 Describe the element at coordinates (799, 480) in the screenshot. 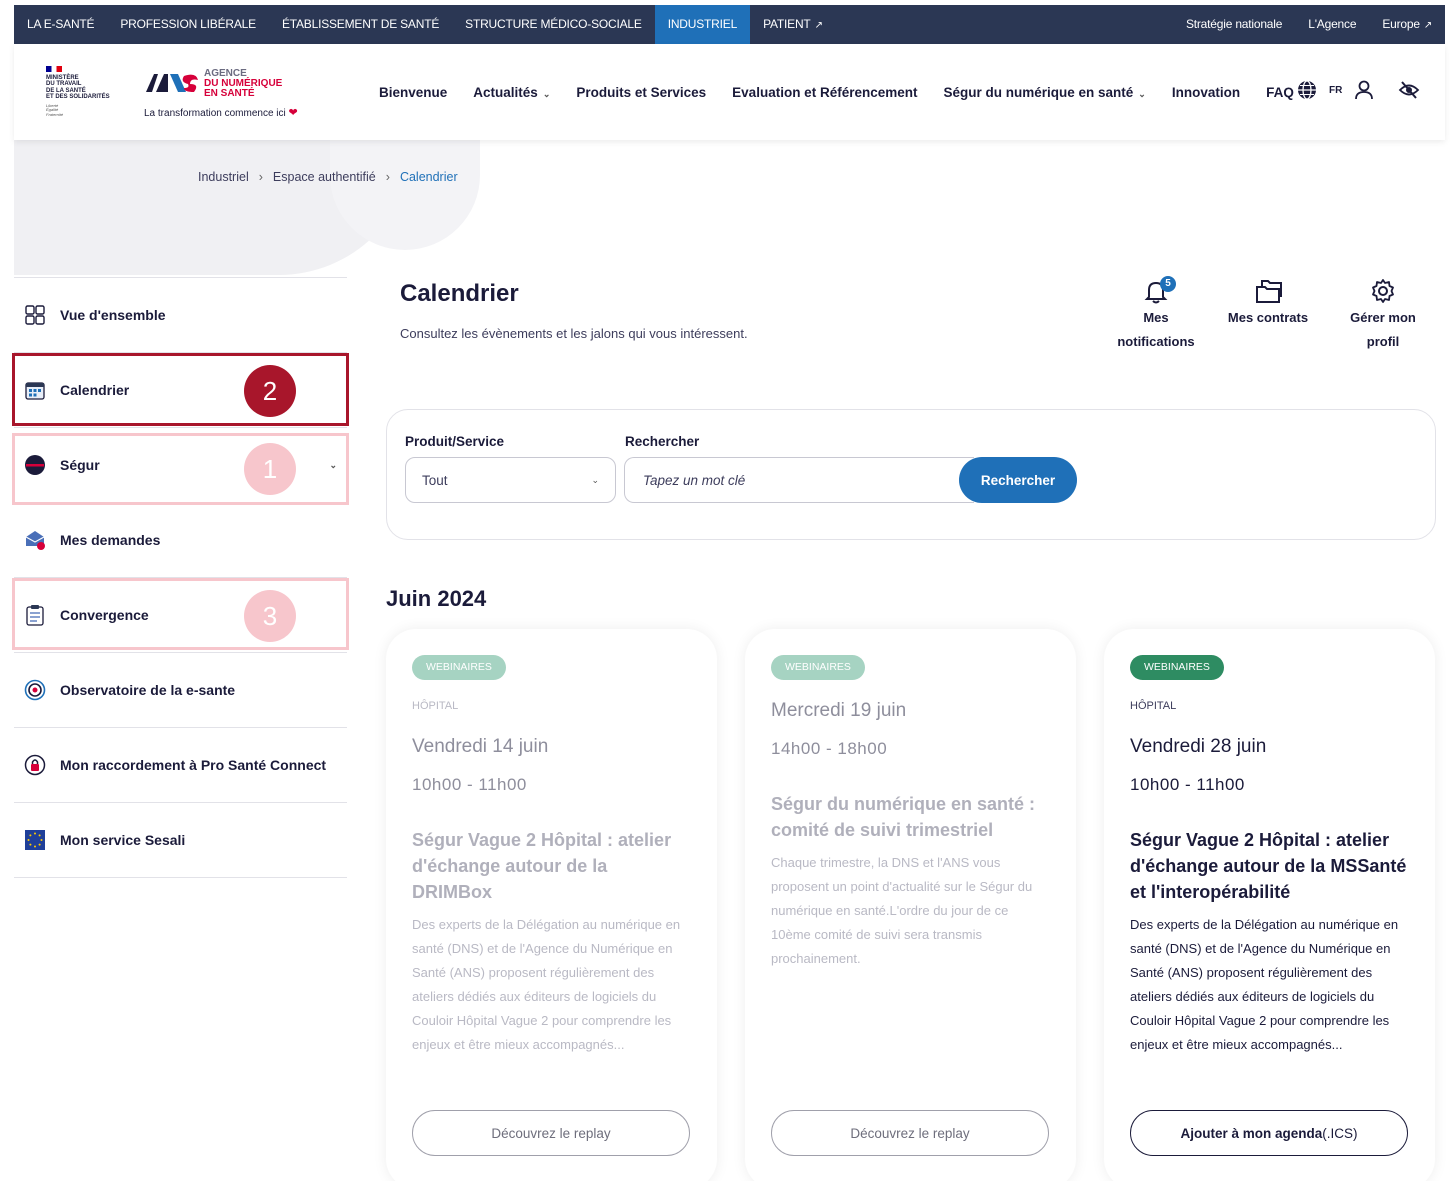

I see `search-input` at that location.